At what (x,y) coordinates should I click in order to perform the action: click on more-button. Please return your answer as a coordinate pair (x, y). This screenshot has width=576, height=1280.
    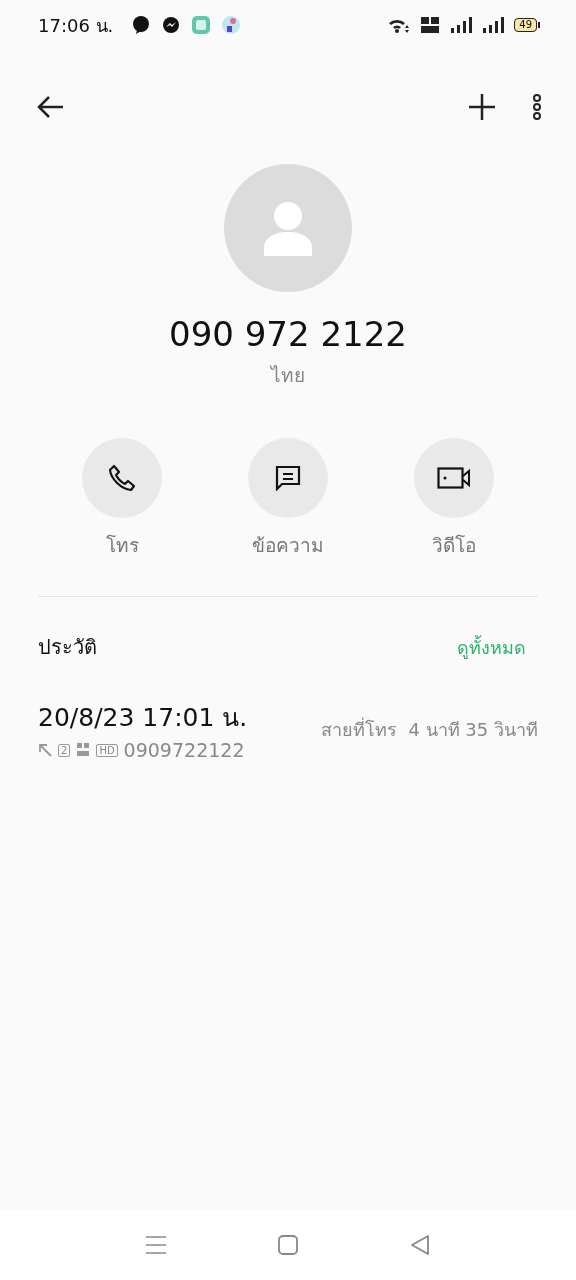
    Looking at the image, I should click on (537, 107).